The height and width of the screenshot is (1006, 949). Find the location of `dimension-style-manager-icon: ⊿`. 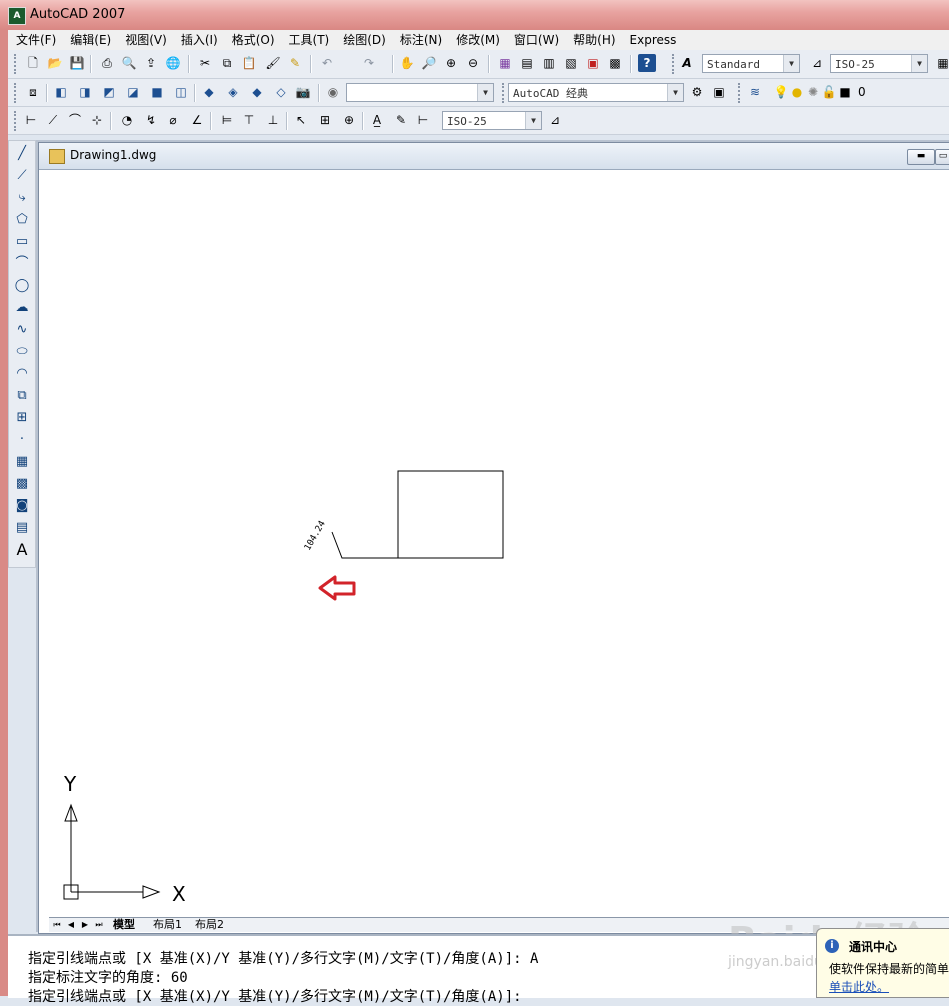

dimension-style-manager-icon: ⊿ is located at coordinates (555, 120).